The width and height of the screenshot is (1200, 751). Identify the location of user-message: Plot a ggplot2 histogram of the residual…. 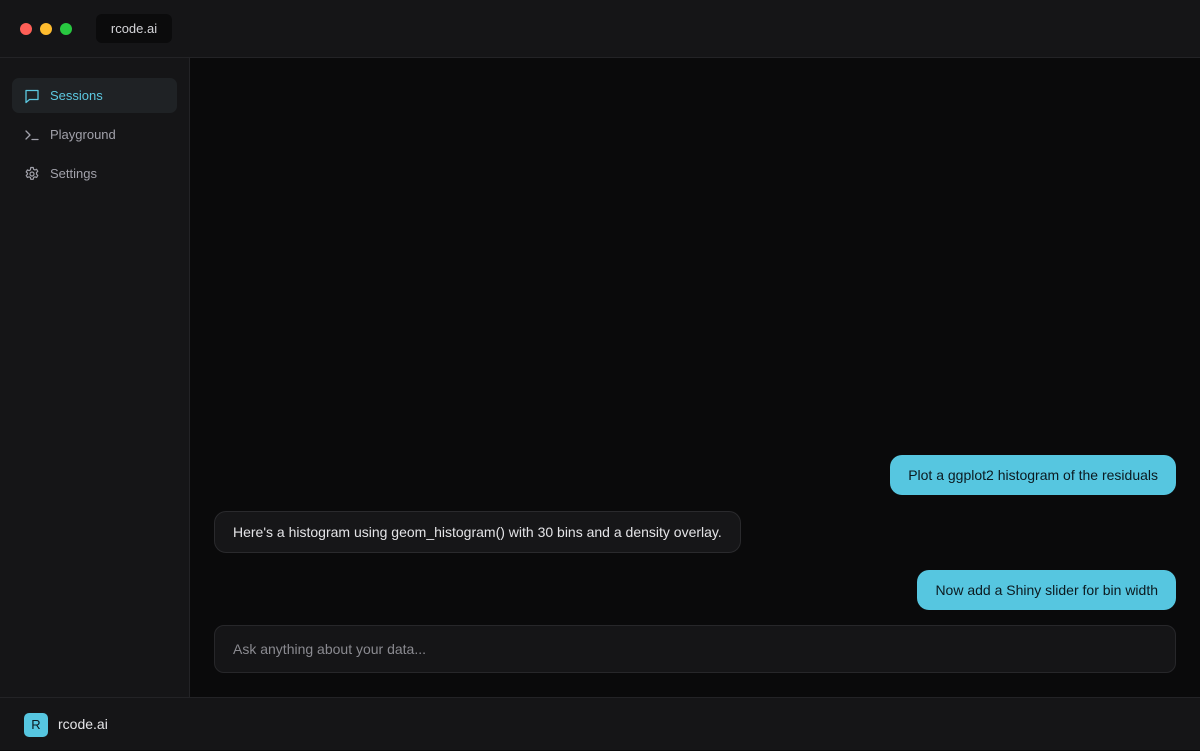
(1033, 475).